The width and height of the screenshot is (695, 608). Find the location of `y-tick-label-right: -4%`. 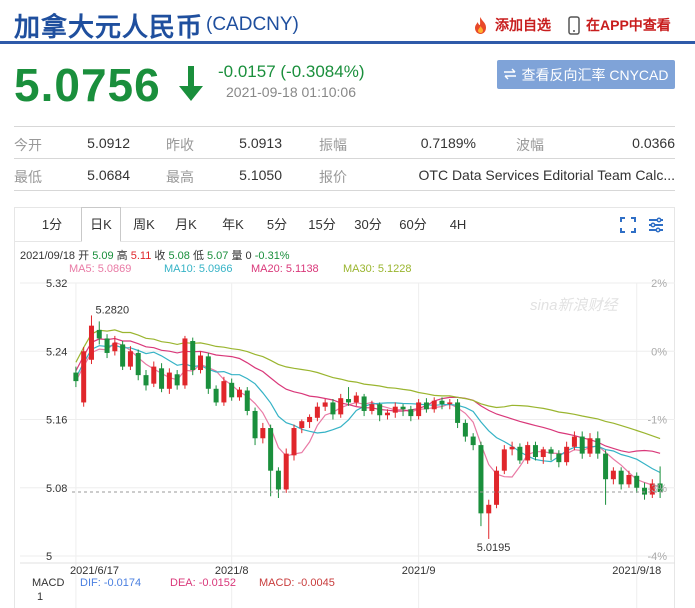

y-tick-label-right: -4% is located at coordinates (657, 557).